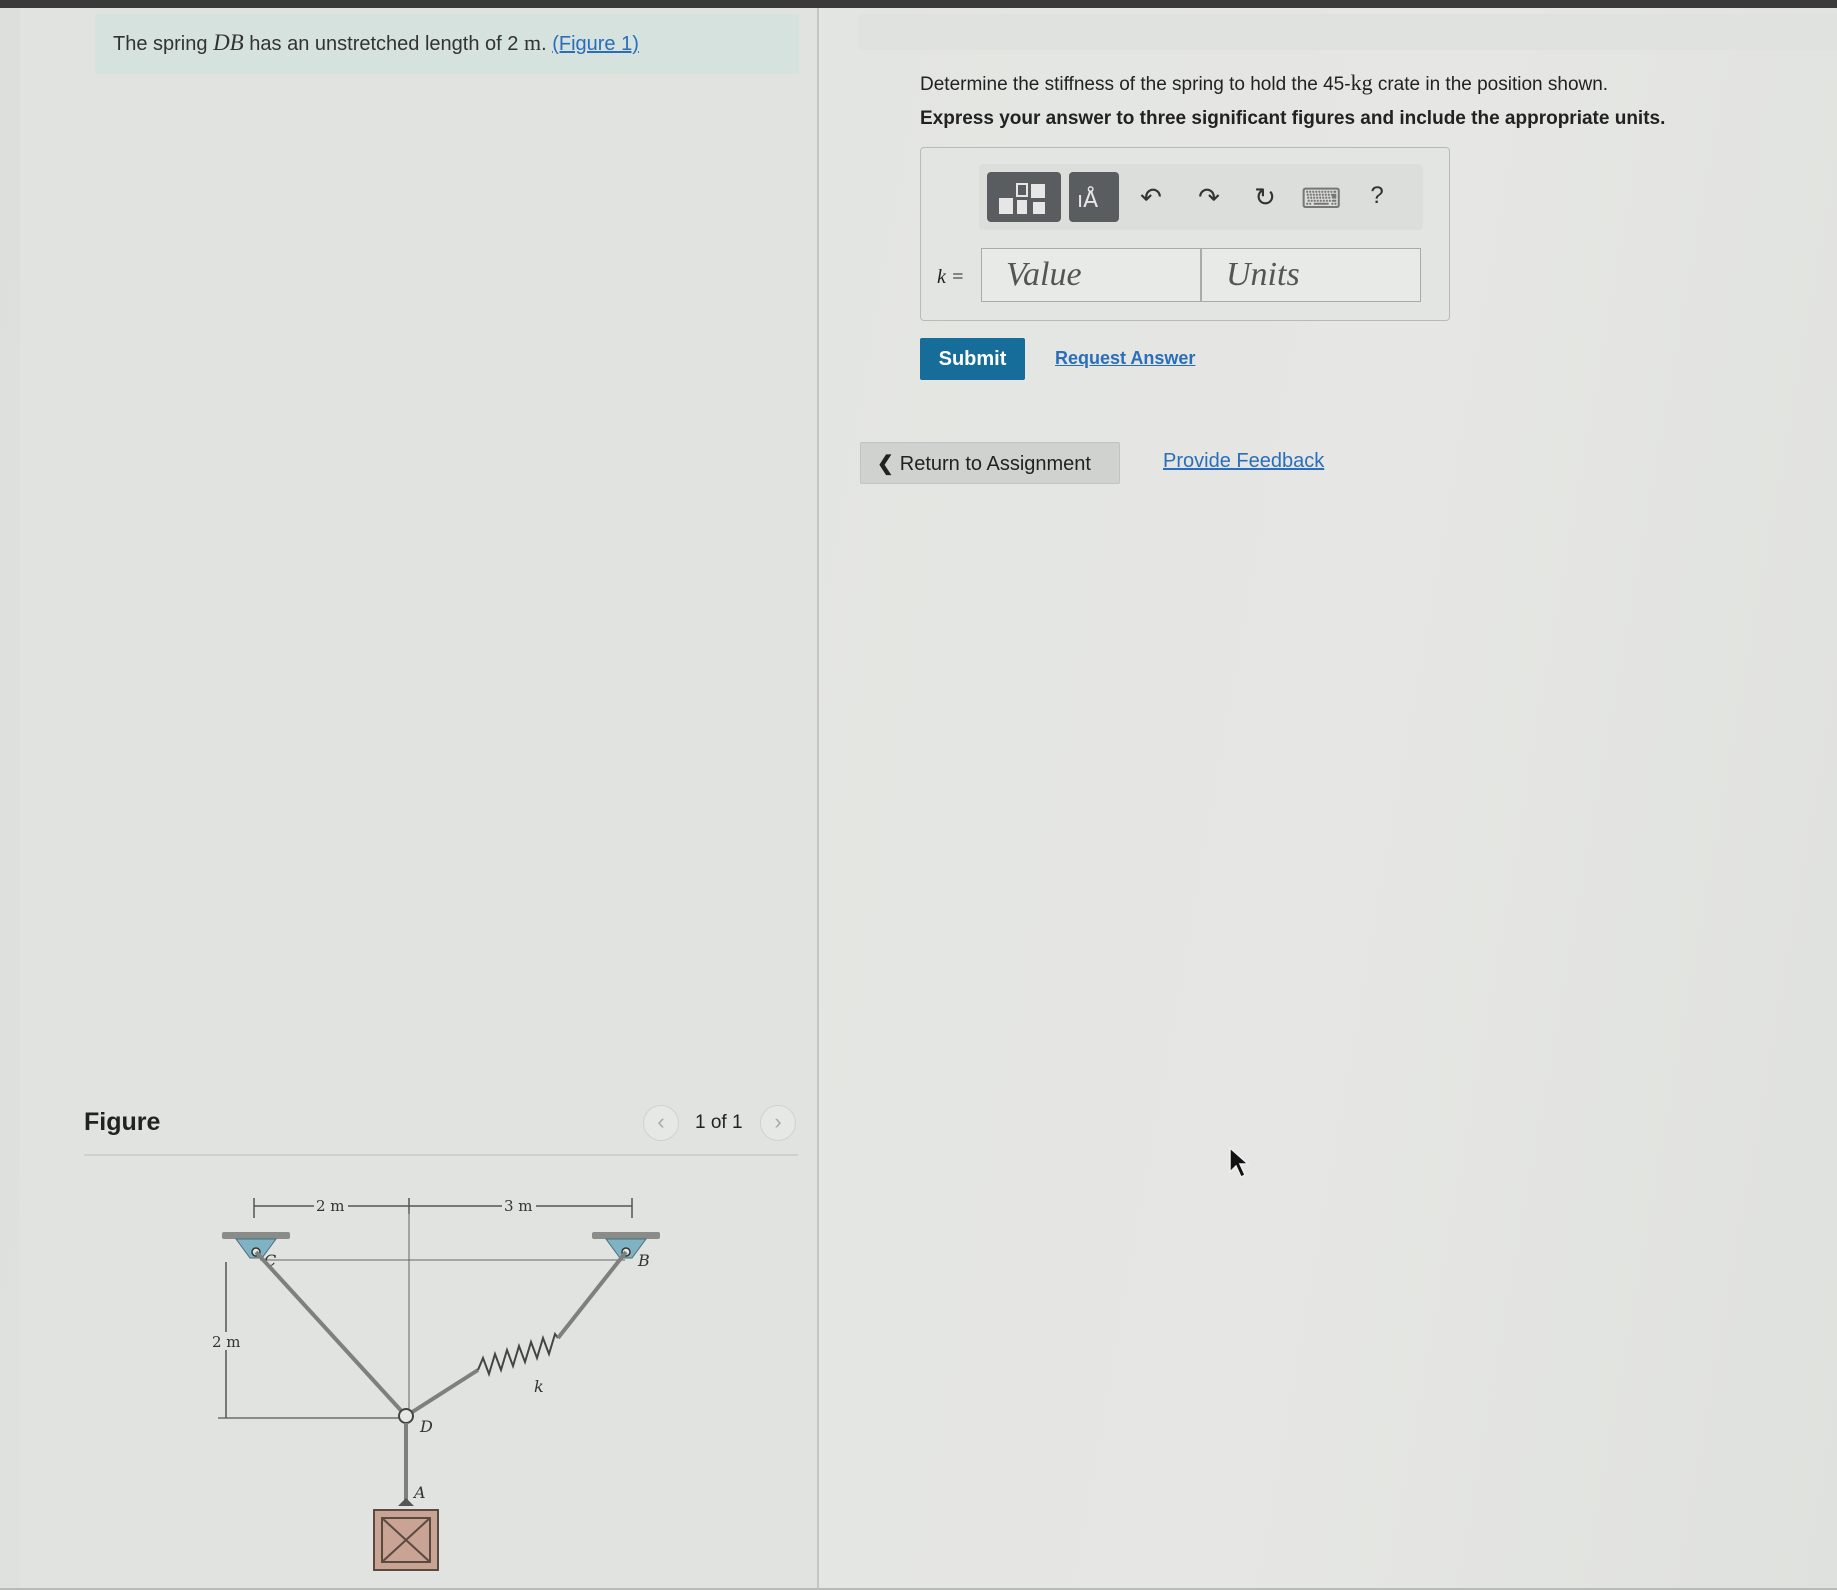  Describe the element at coordinates (441, 1155) in the screenshot. I see `figure-divider` at that location.